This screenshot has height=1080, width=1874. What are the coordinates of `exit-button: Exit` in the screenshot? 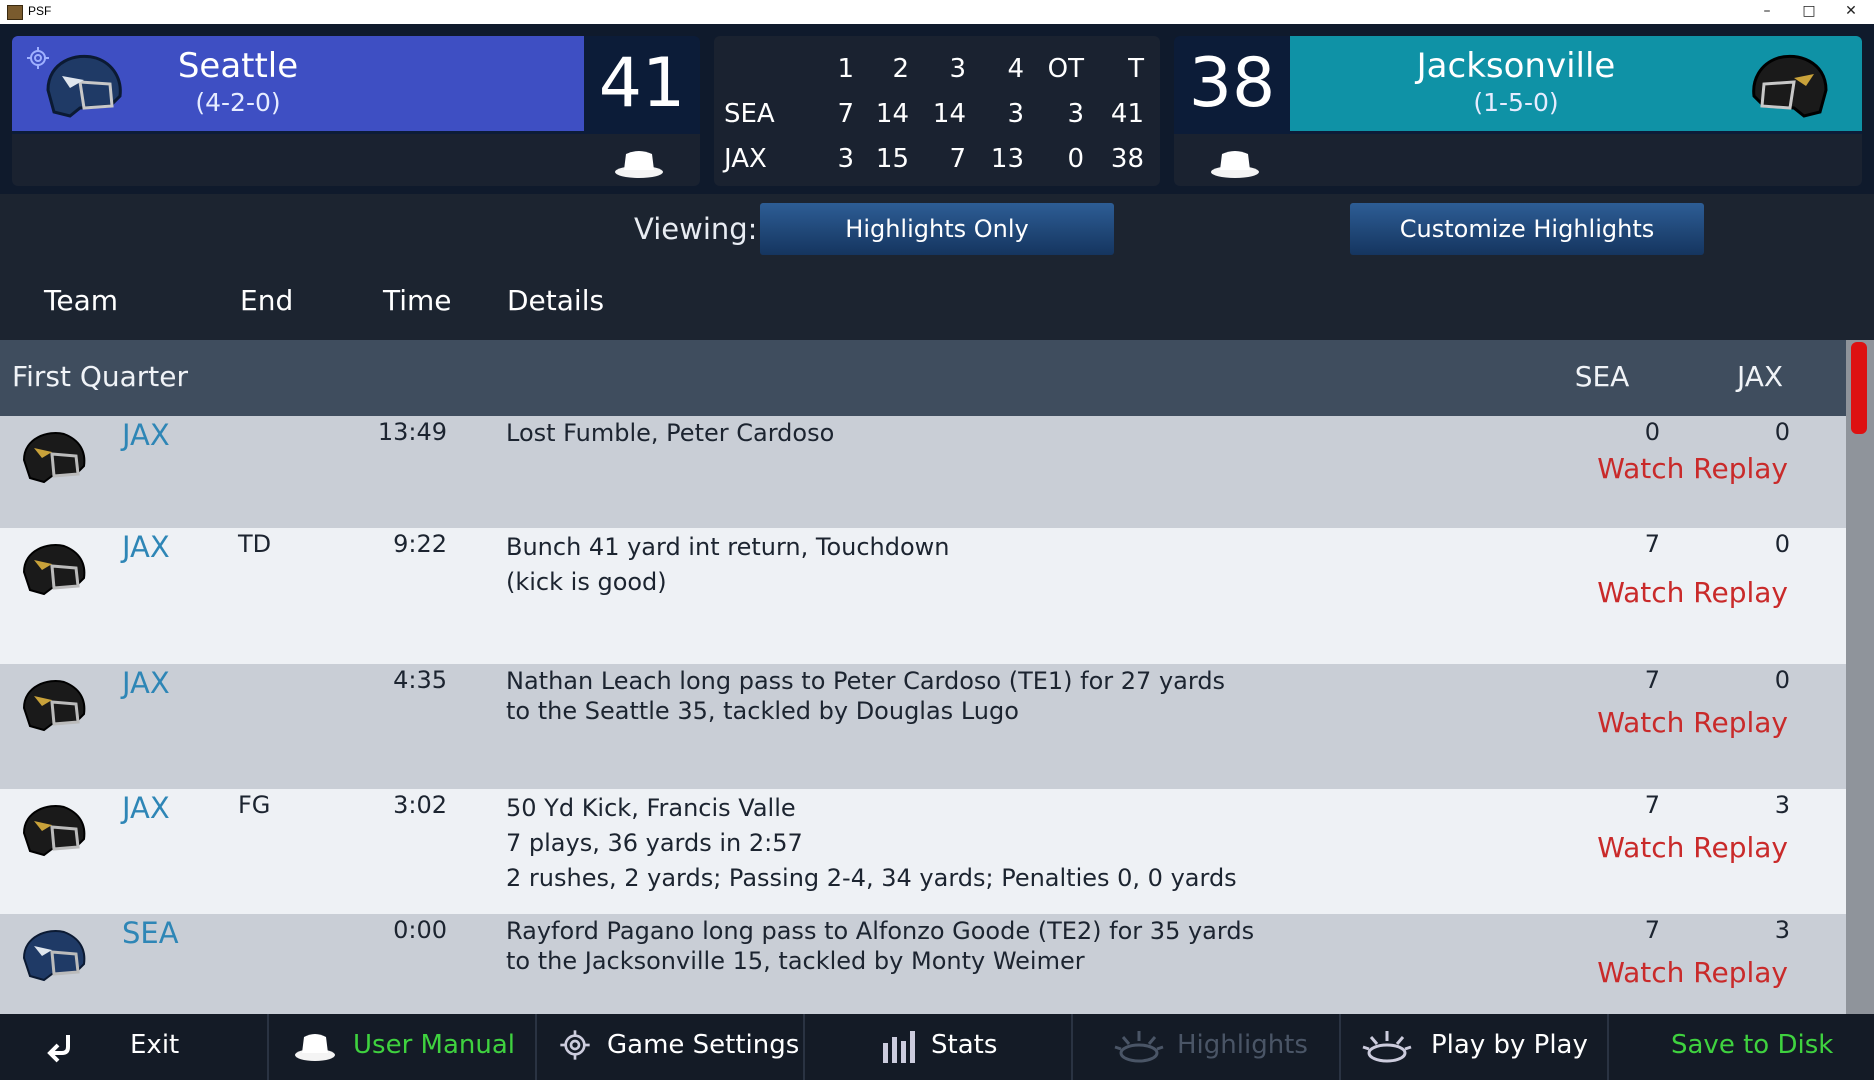 It's located at (134, 1047).